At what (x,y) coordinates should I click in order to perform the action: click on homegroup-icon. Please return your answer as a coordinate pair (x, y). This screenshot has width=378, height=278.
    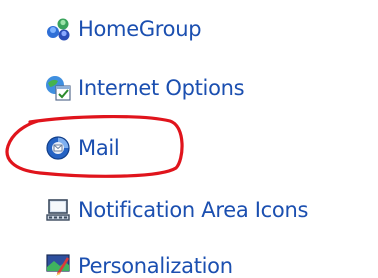
    Looking at the image, I should click on (58, 29).